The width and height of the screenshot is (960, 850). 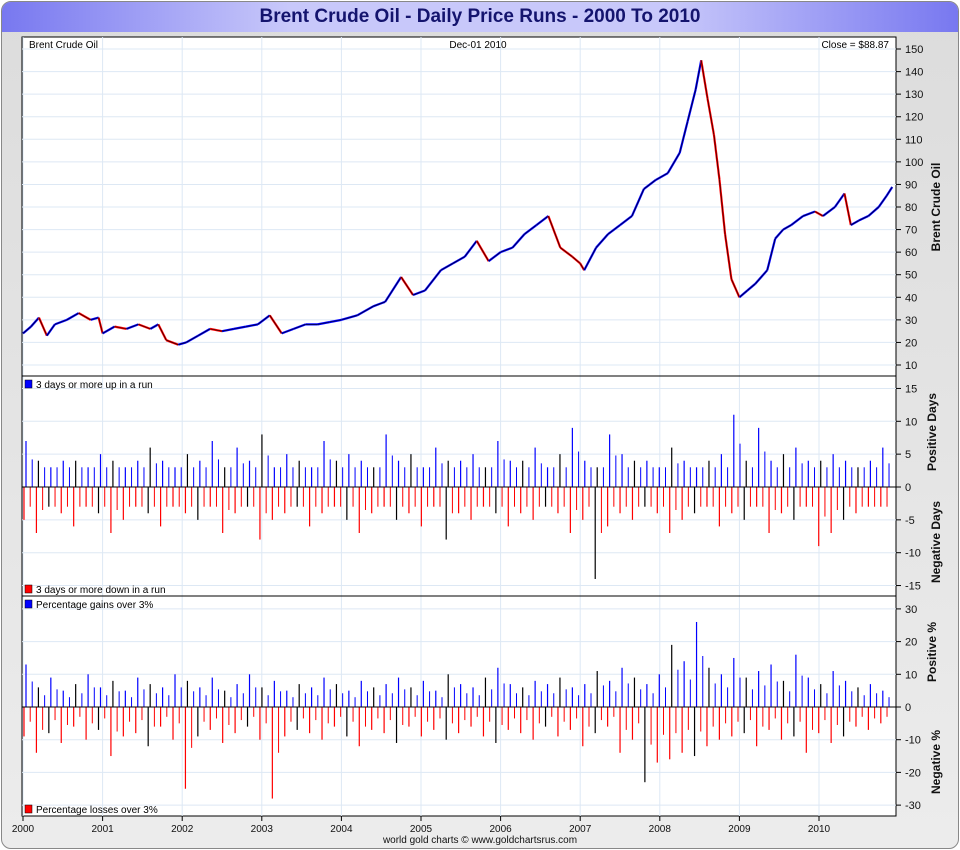 What do you see at coordinates (855, 45) in the screenshot?
I see `header-right: Close = $88.87` at bounding box center [855, 45].